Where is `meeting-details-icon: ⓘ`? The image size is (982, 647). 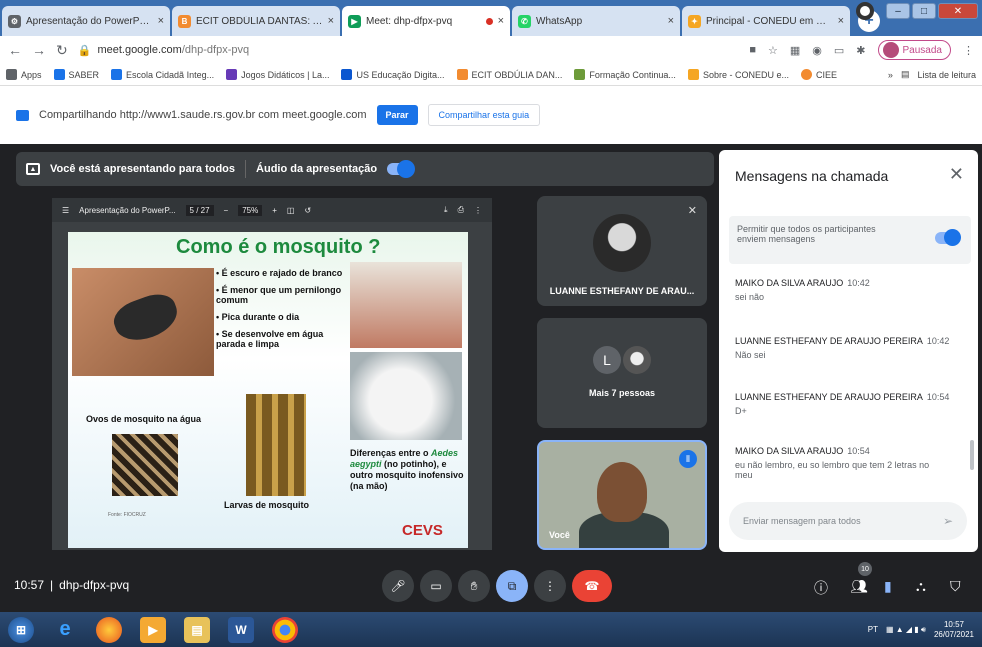
meeting-details-icon: ⓘ is located at coordinates (821, 588).